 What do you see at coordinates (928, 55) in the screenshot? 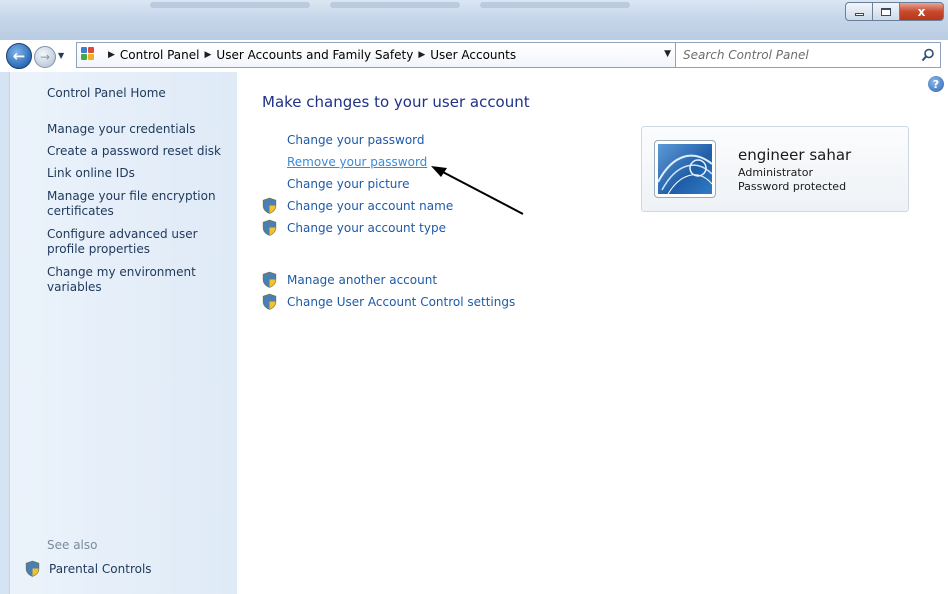
I see `search-icon` at bounding box center [928, 55].